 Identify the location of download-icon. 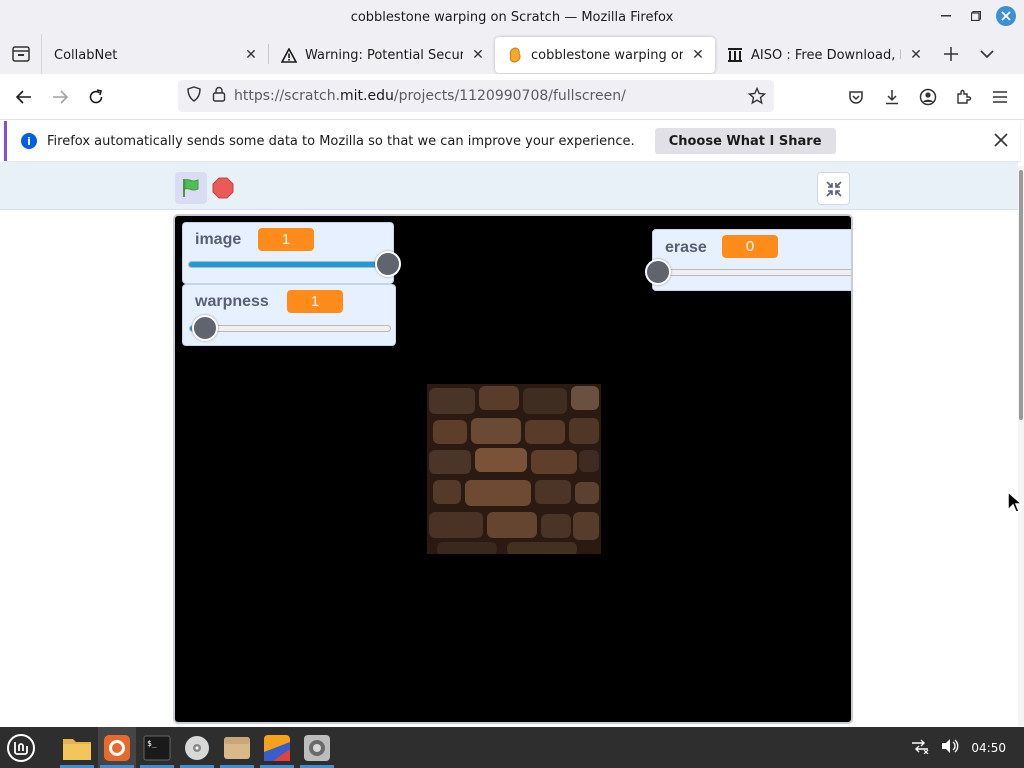
(892, 97).